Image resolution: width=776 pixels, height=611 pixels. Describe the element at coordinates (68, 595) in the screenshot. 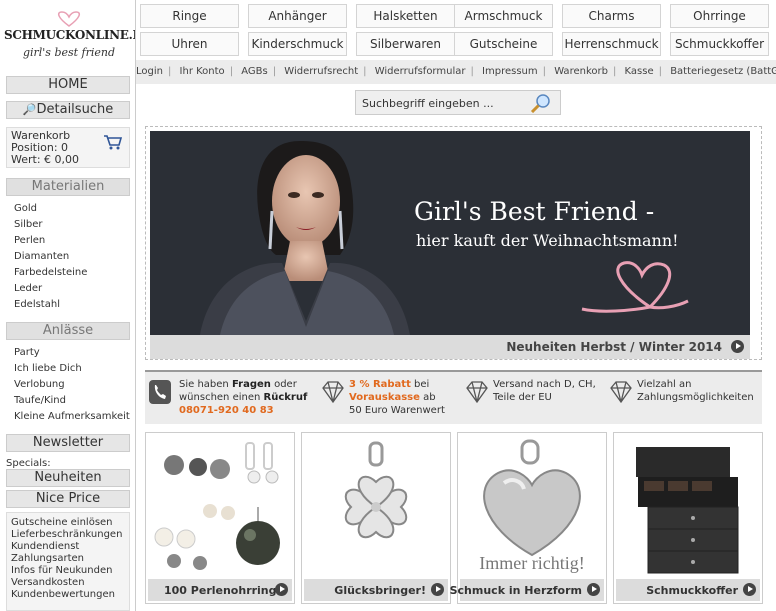

I see `info-link: Kundenbewertungen` at that location.